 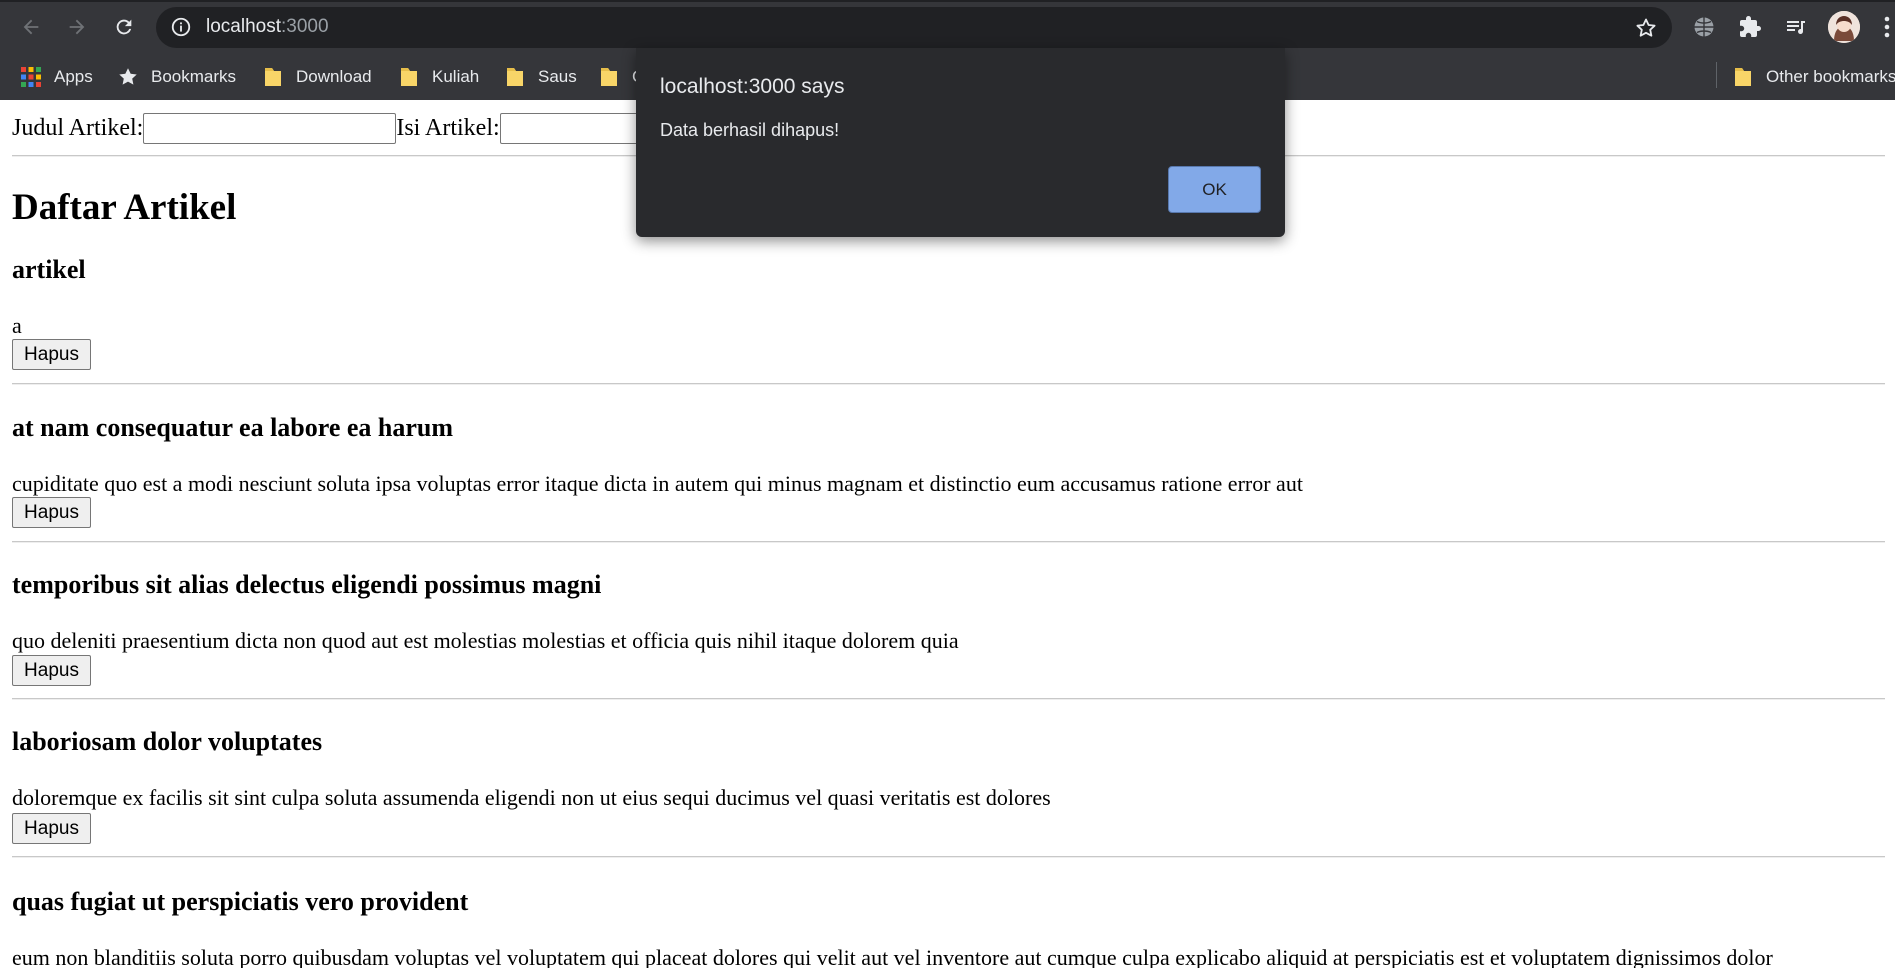 What do you see at coordinates (124, 207) in the screenshot?
I see `page-title: Daftar Artikel` at bounding box center [124, 207].